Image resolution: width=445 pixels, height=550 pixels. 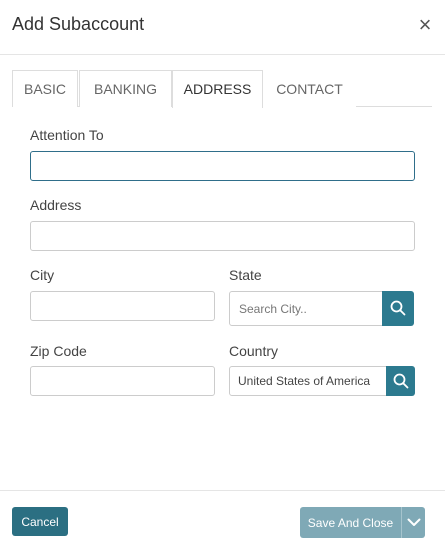 What do you see at coordinates (425, 25) in the screenshot?
I see `close-icon: ×` at bounding box center [425, 25].